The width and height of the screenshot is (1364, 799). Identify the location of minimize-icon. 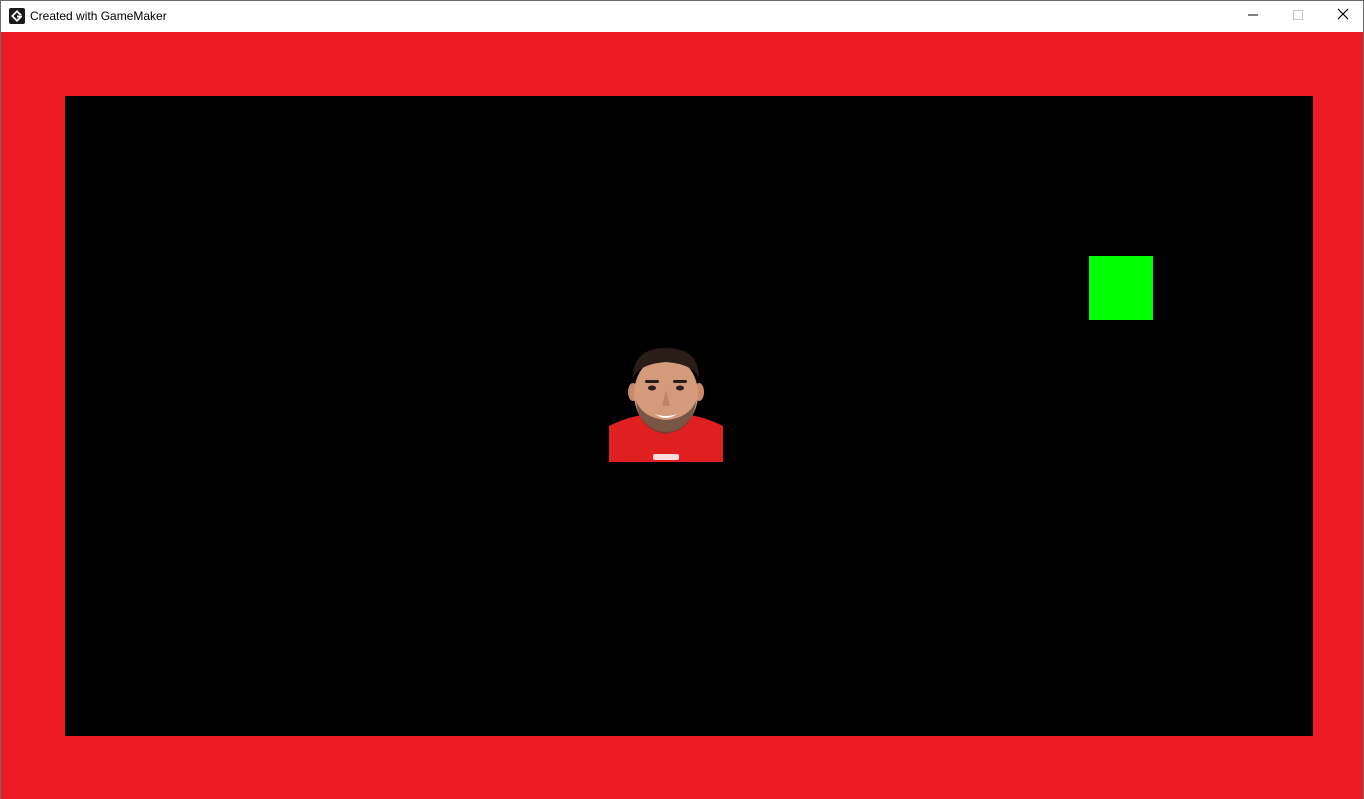
(1253, 16).